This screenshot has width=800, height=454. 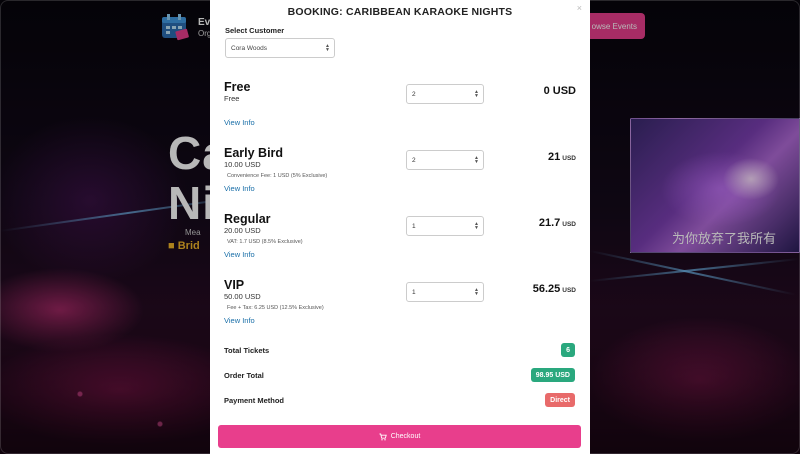 I want to click on ticket-fee-note: Convenience Fee: 1 USD (5% Exclusive), so click(x=277, y=176).